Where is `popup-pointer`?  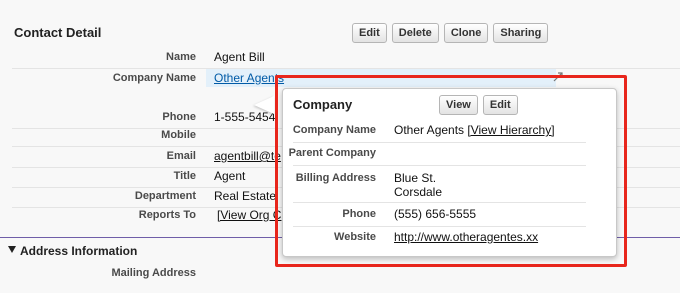 popup-pointer is located at coordinates (264, 105).